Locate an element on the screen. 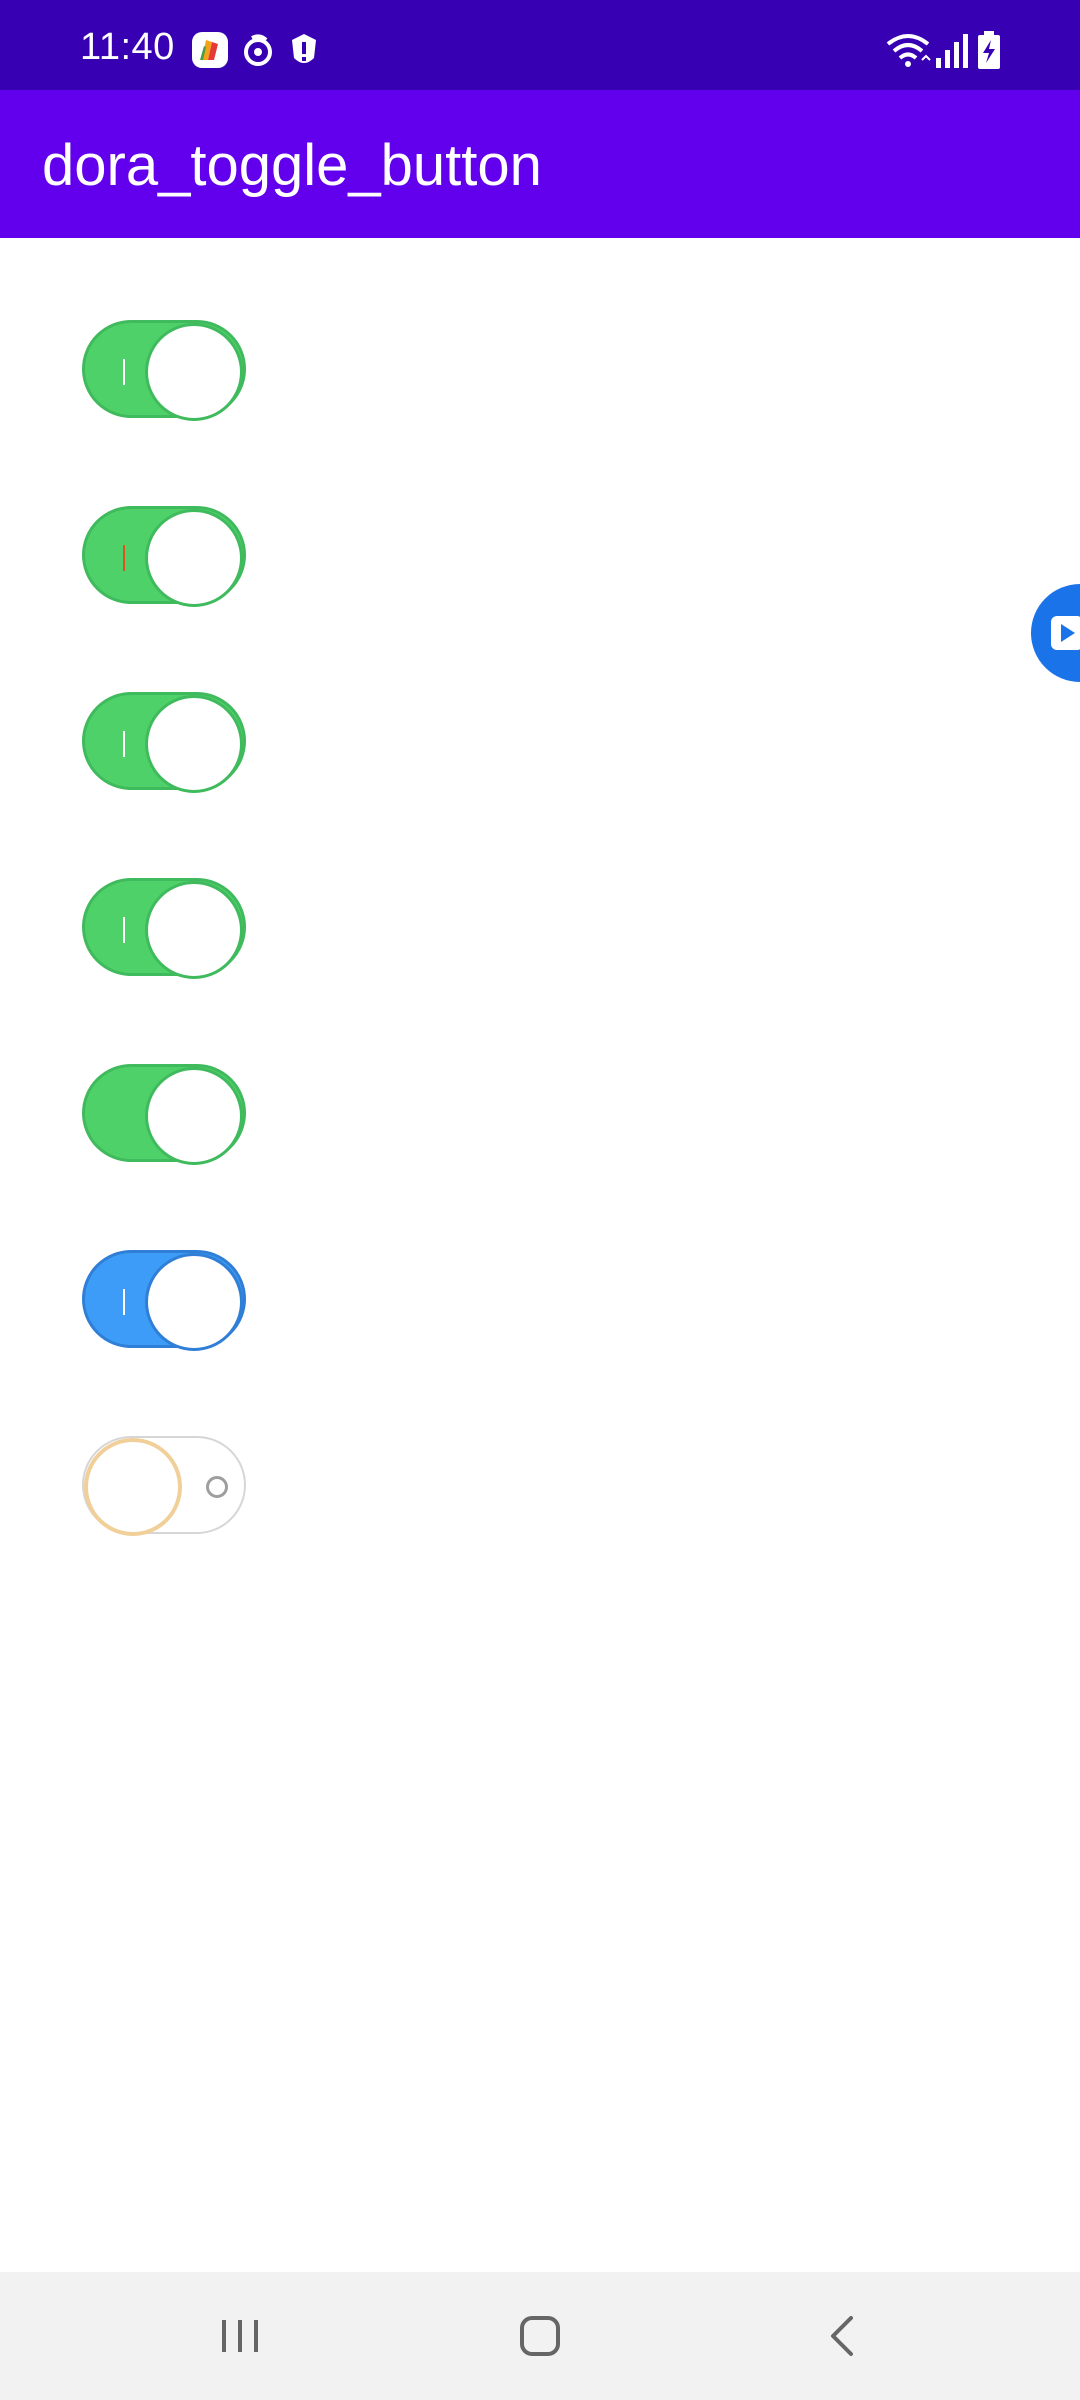  floating-play-button is located at coordinates (1055, 633).